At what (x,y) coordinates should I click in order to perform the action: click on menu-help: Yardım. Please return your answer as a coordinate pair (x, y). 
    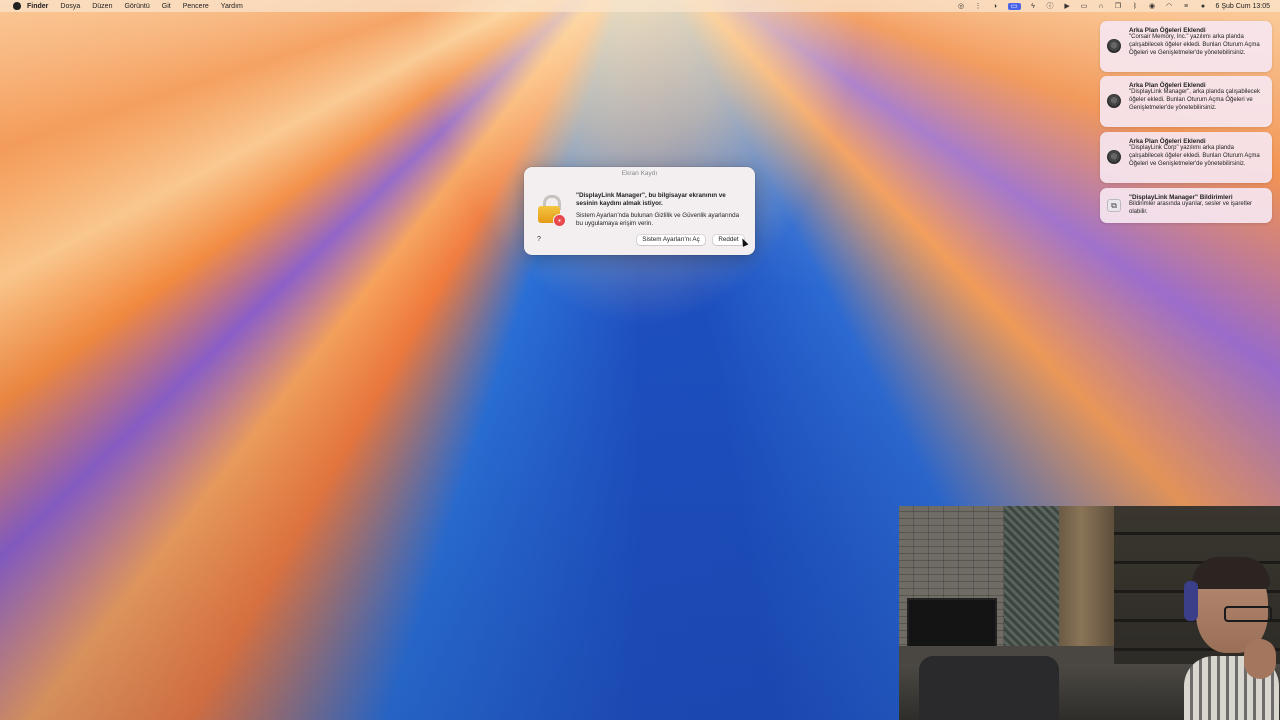
    Looking at the image, I should click on (232, 6).